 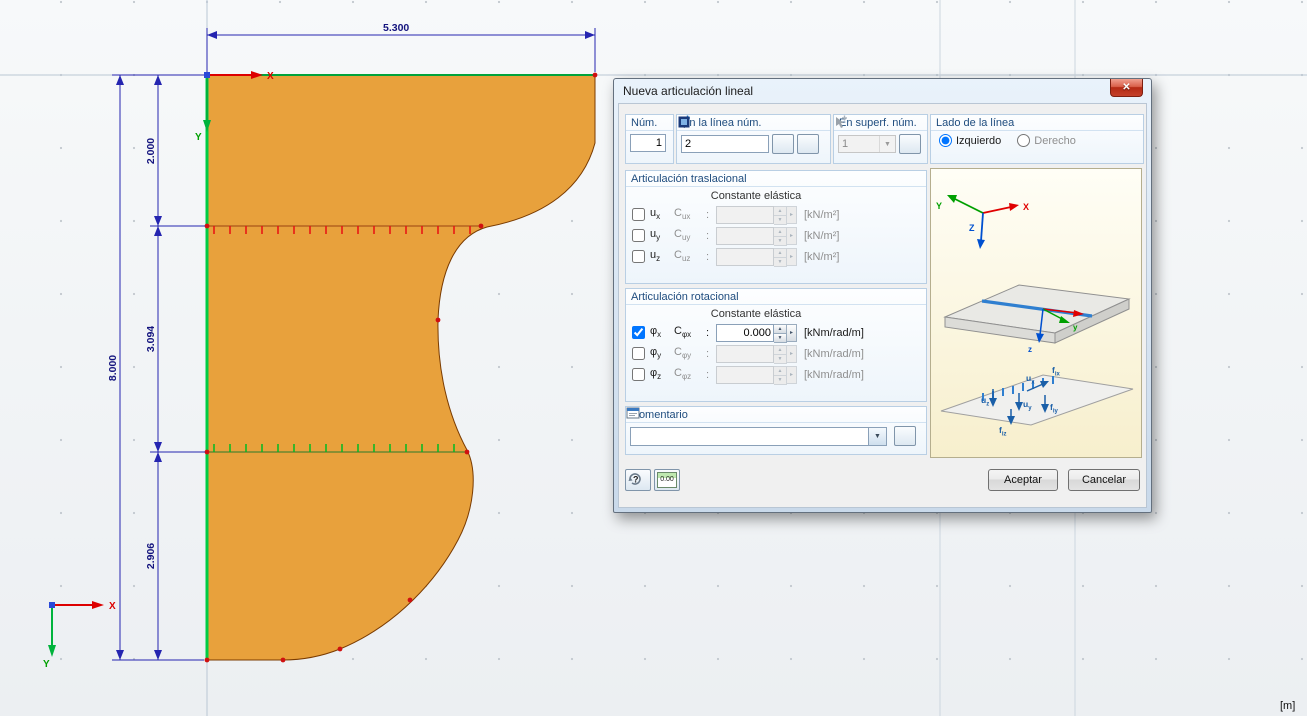 What do you see at coordinates (151, 151) in the screenshot?
I see `dim-label-seg1: 2.000` at bounding box center [151, 151].